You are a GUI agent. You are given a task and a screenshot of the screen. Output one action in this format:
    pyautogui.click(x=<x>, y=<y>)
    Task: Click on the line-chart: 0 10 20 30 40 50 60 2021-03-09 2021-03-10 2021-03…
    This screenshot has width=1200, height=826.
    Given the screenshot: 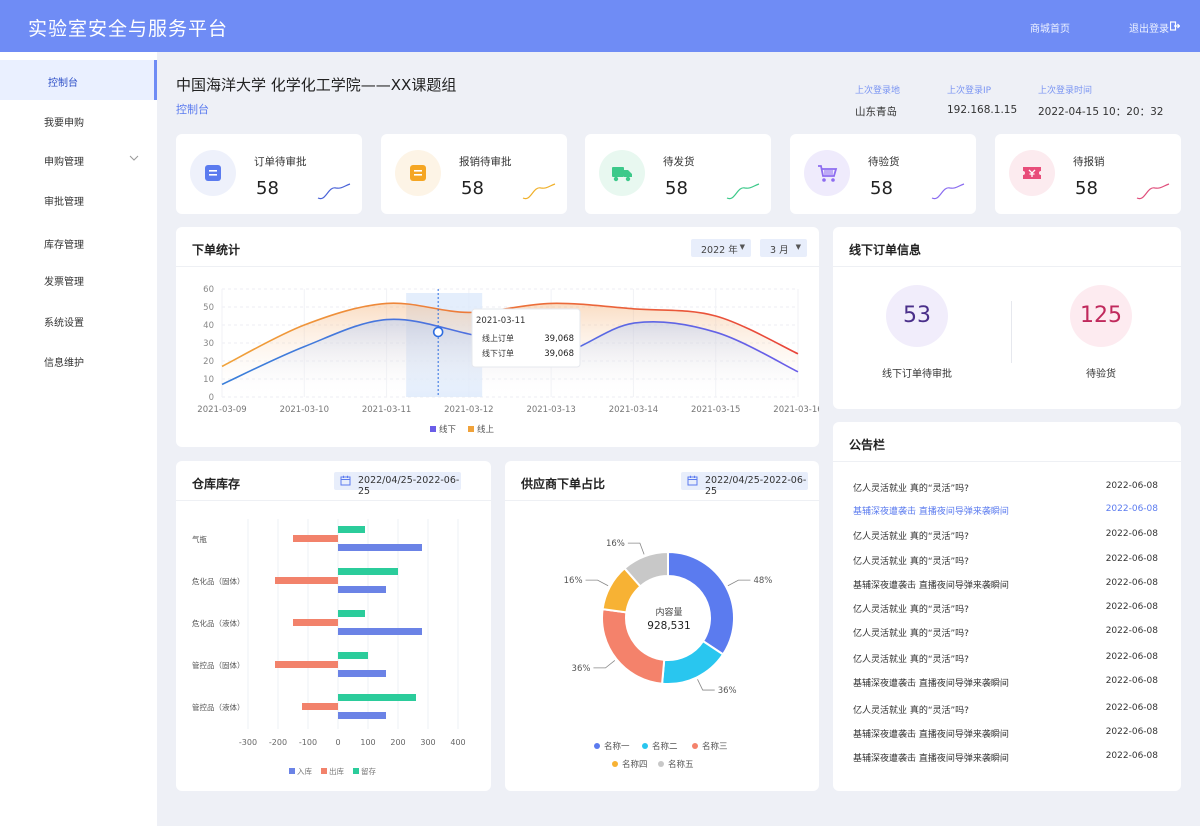 What is the action you would take?
    pyautogui.click(x=497, y=337)
    